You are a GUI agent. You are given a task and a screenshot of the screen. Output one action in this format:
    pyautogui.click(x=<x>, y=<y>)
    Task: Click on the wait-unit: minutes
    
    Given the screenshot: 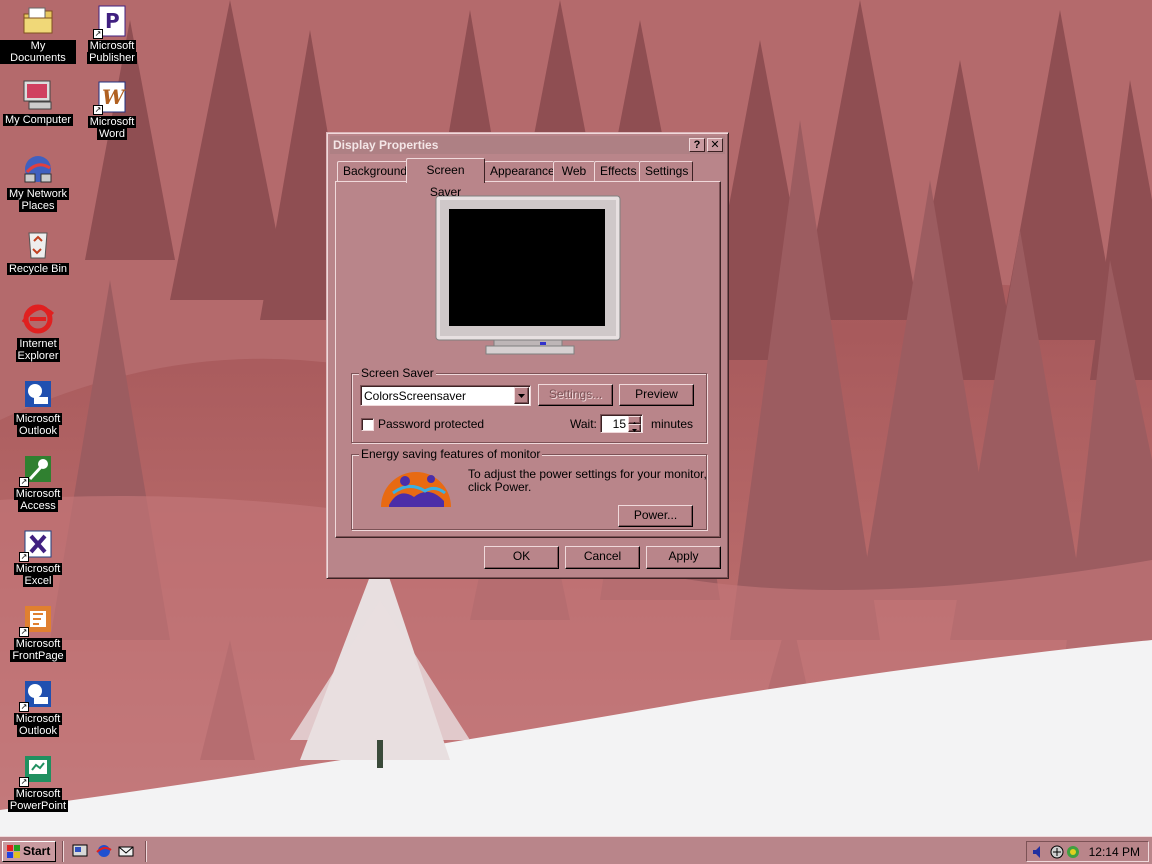 What is the action you would take?
    pyautogui.click(x=672, y=424)
    